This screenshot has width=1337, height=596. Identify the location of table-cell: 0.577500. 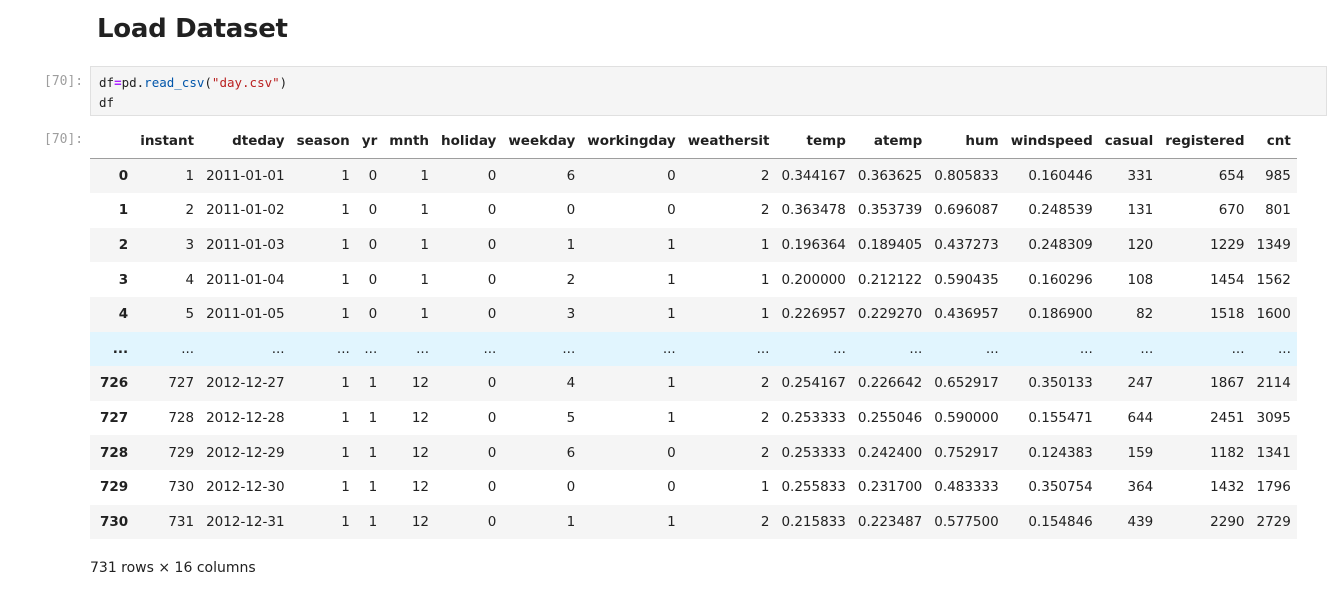
(966, 521).